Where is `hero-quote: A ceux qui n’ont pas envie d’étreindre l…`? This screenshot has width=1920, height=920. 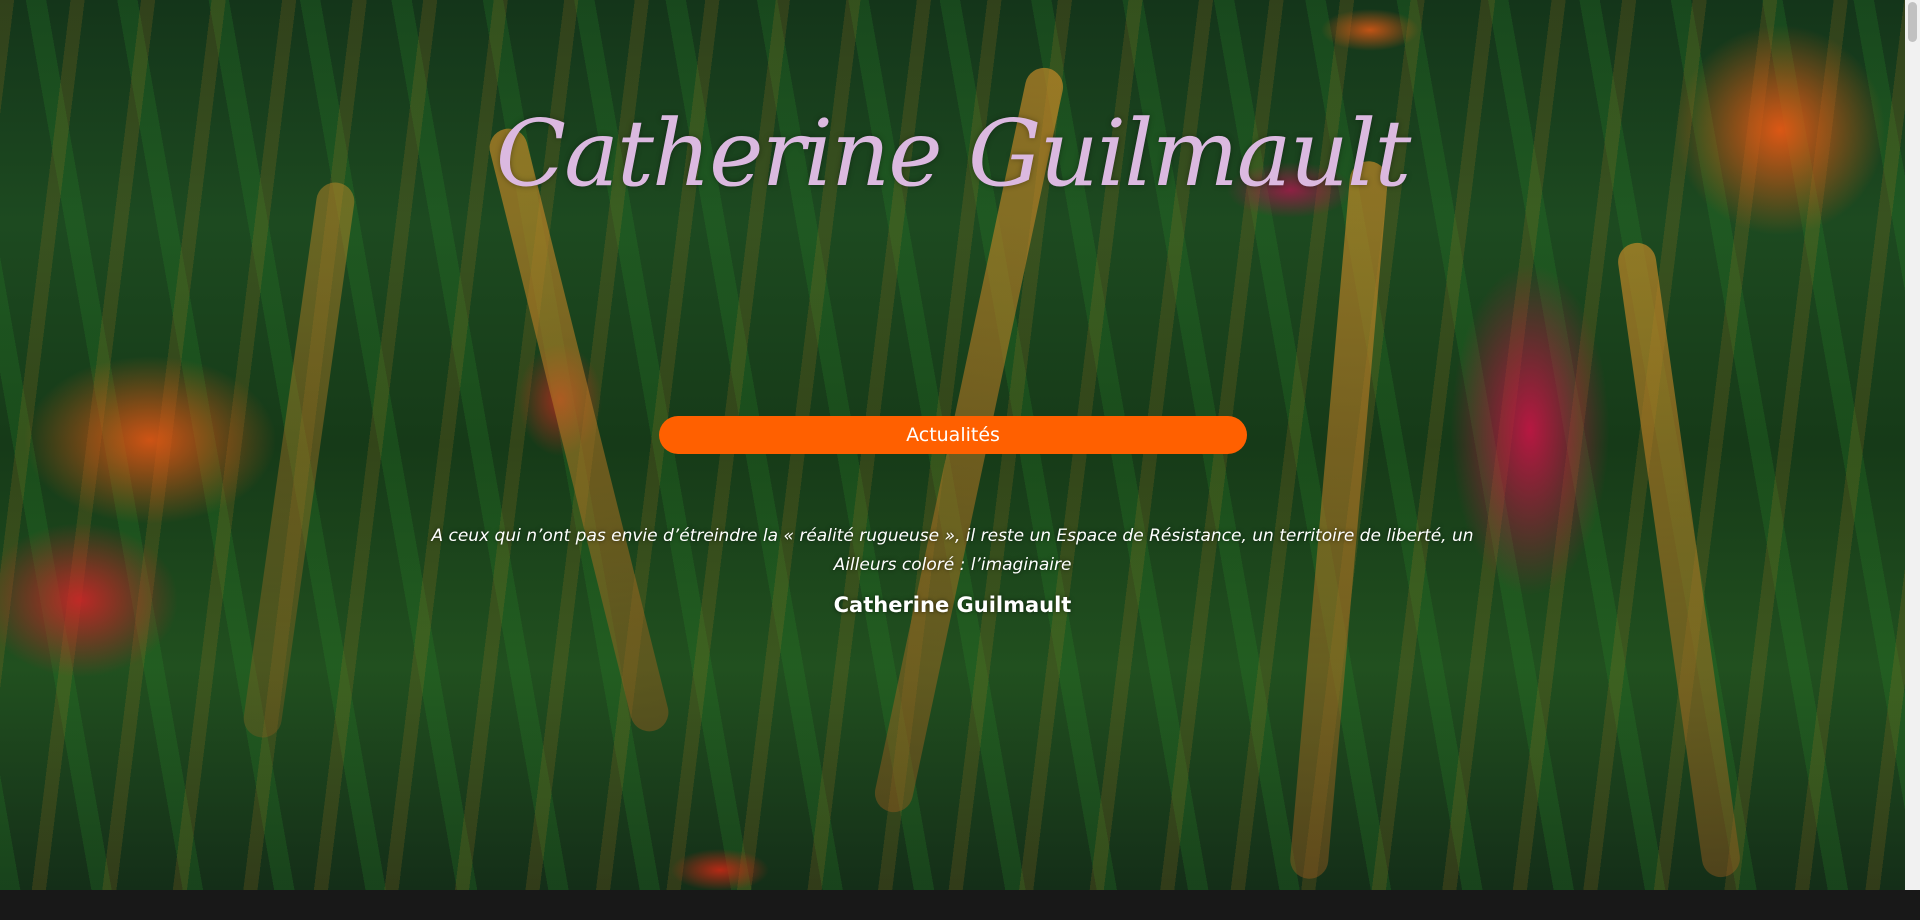 hero-quote: A ceux qui n’ont pas envie d’étreindre l… is located at coordinates (952, 550).